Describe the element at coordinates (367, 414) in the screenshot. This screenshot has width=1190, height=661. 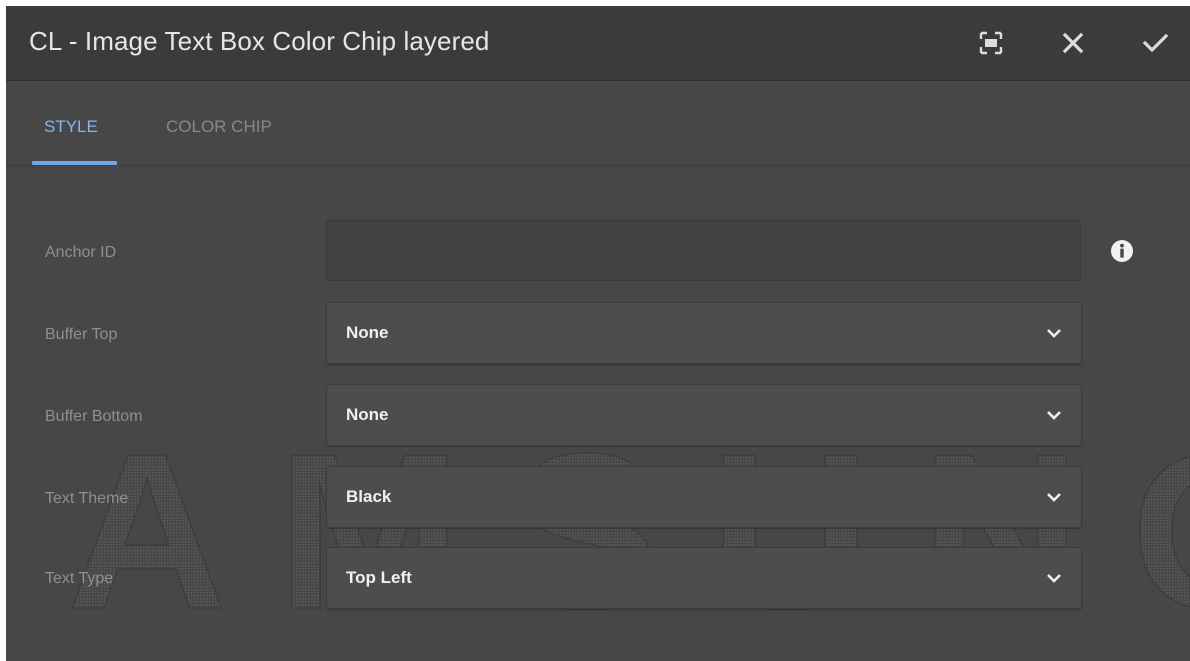
I see `buffer-bottom-value: None` at that location.